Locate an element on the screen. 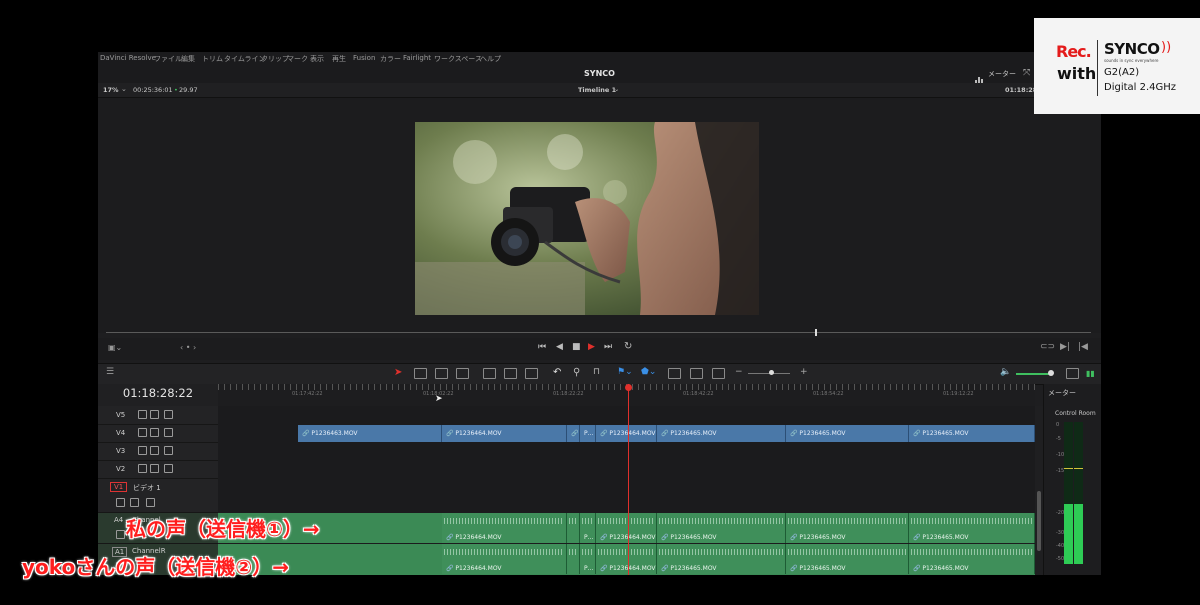 This screenshot has width=1200, height=605. insert-clip-icon is located at coordinates (489, 373).